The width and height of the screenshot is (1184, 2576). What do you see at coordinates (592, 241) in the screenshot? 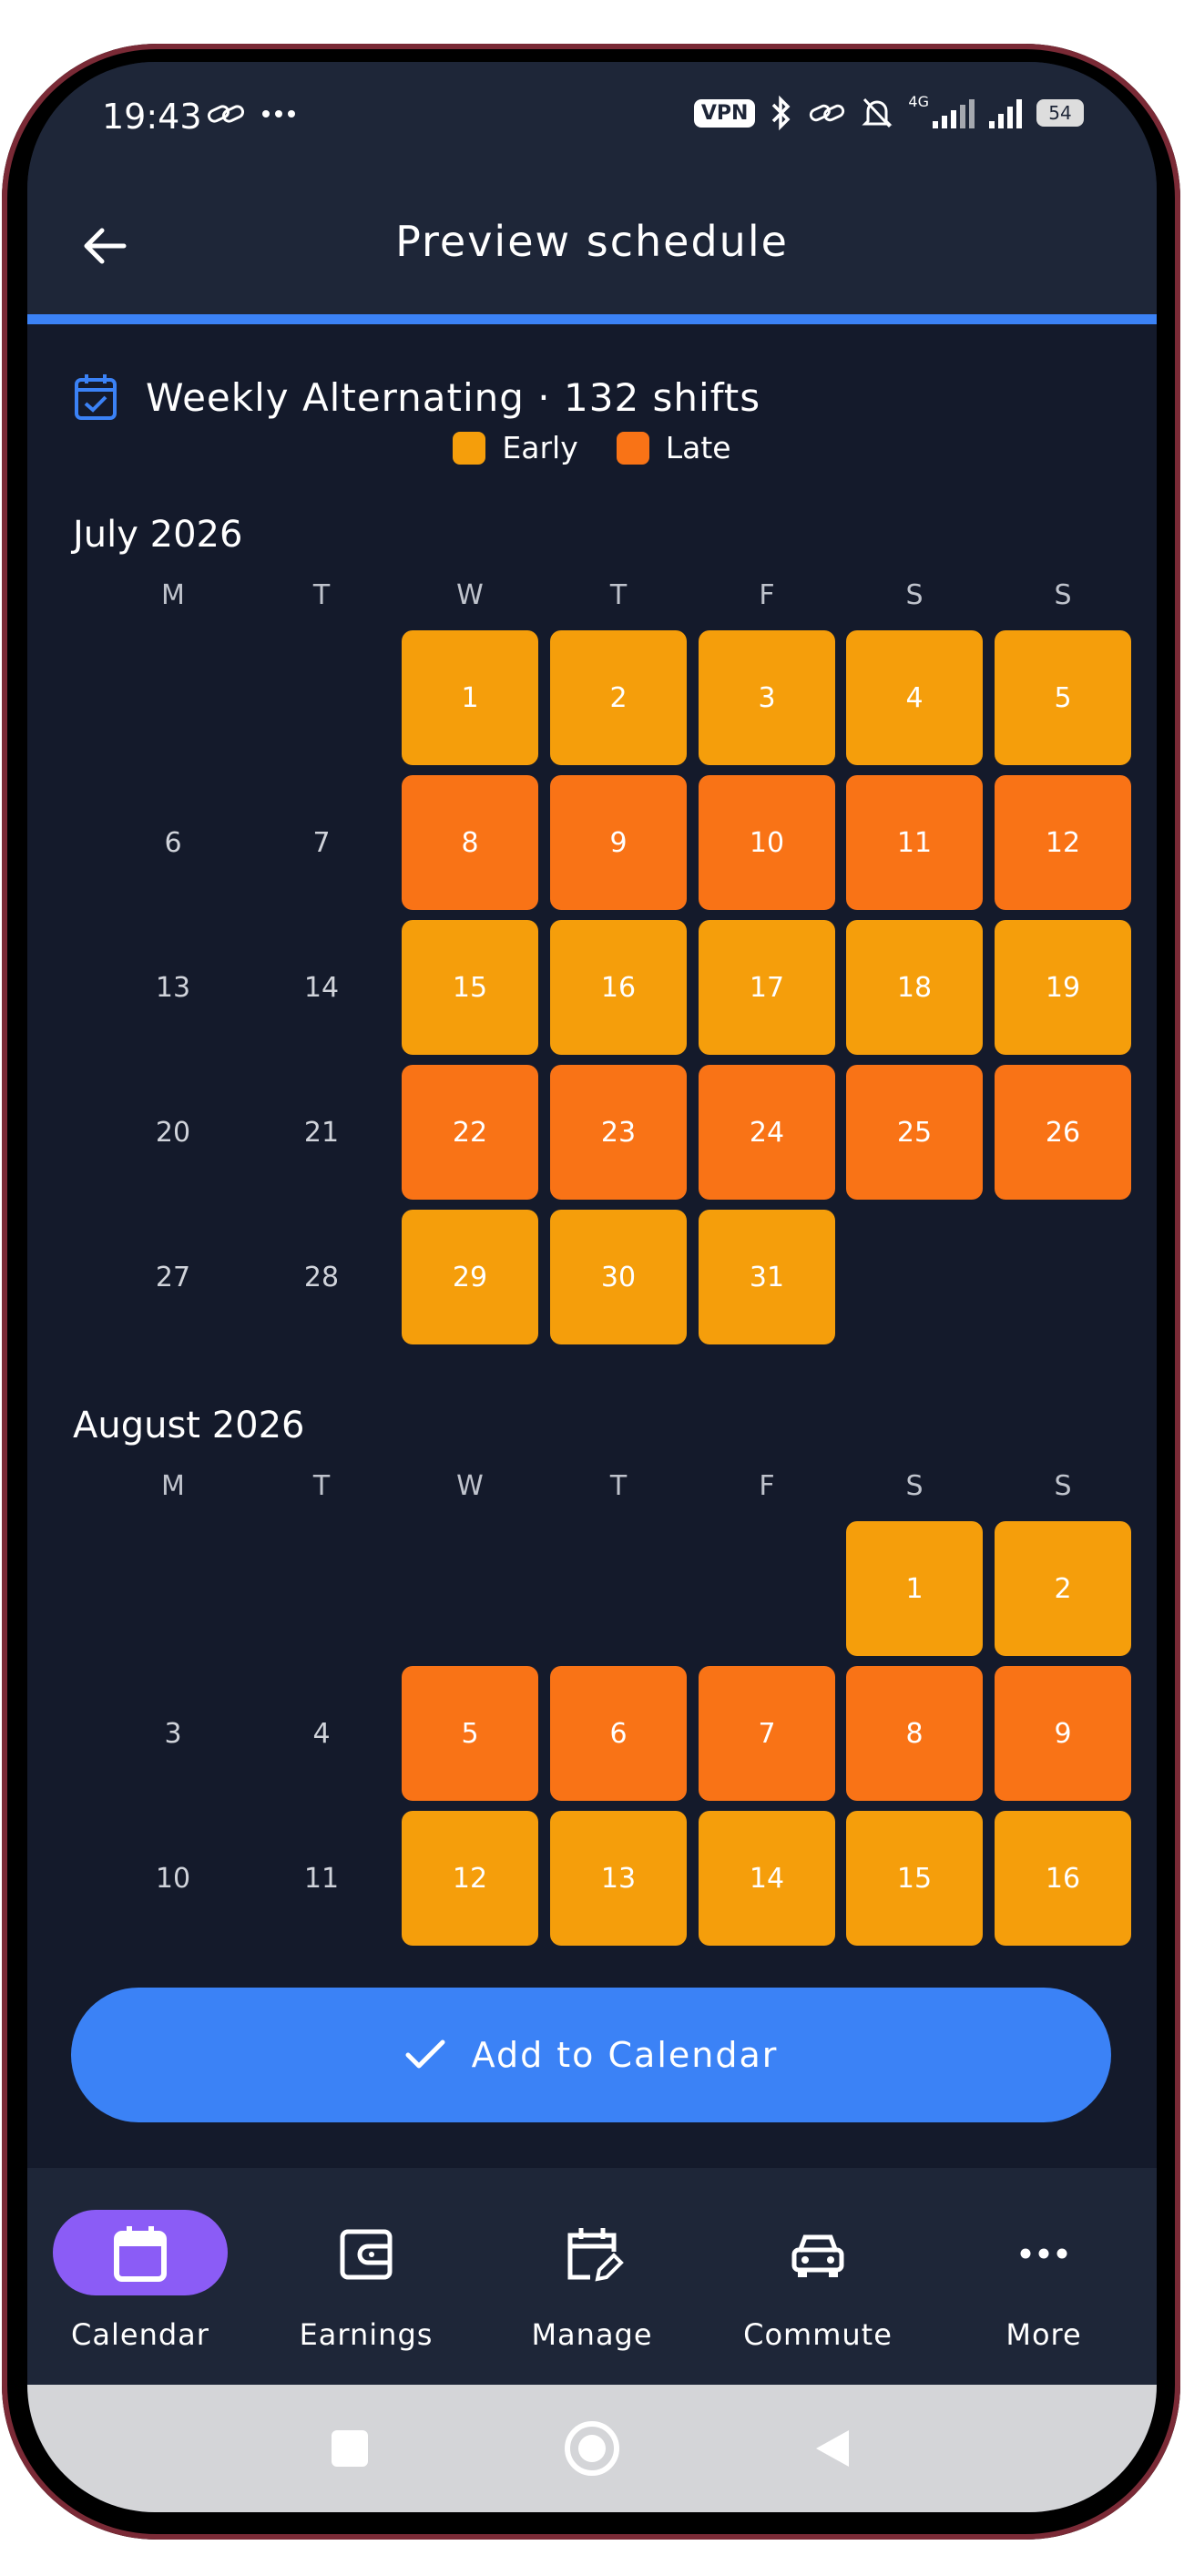
I see `page-title: Preview schedule` at bounding box center [592, 241].